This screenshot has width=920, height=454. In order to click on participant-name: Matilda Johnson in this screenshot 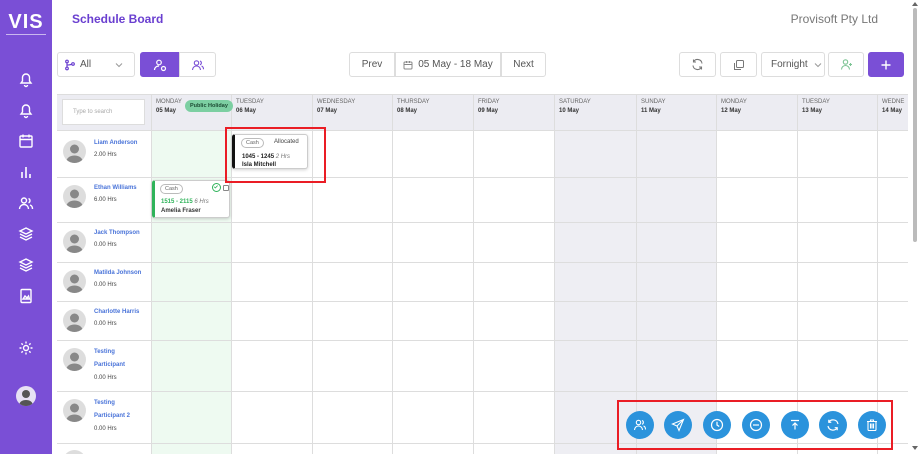, I will do `click(117, 273)`.